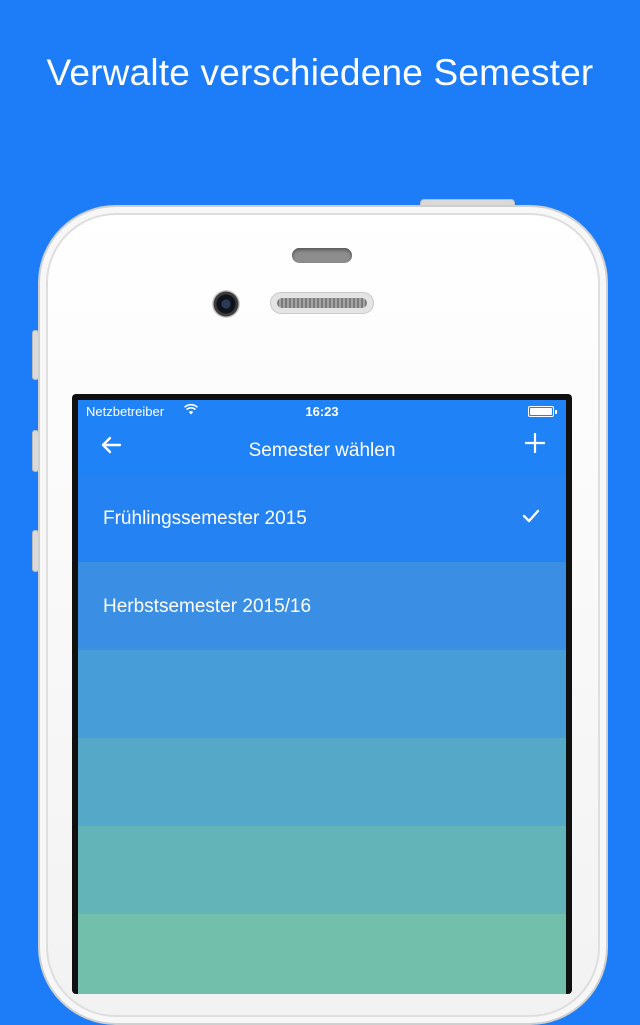 The height and width of the screenshot is (1025, 640). Describe the element at coordinates (535, 443) in the screenshot. I see `add-semester-icon` at that location.